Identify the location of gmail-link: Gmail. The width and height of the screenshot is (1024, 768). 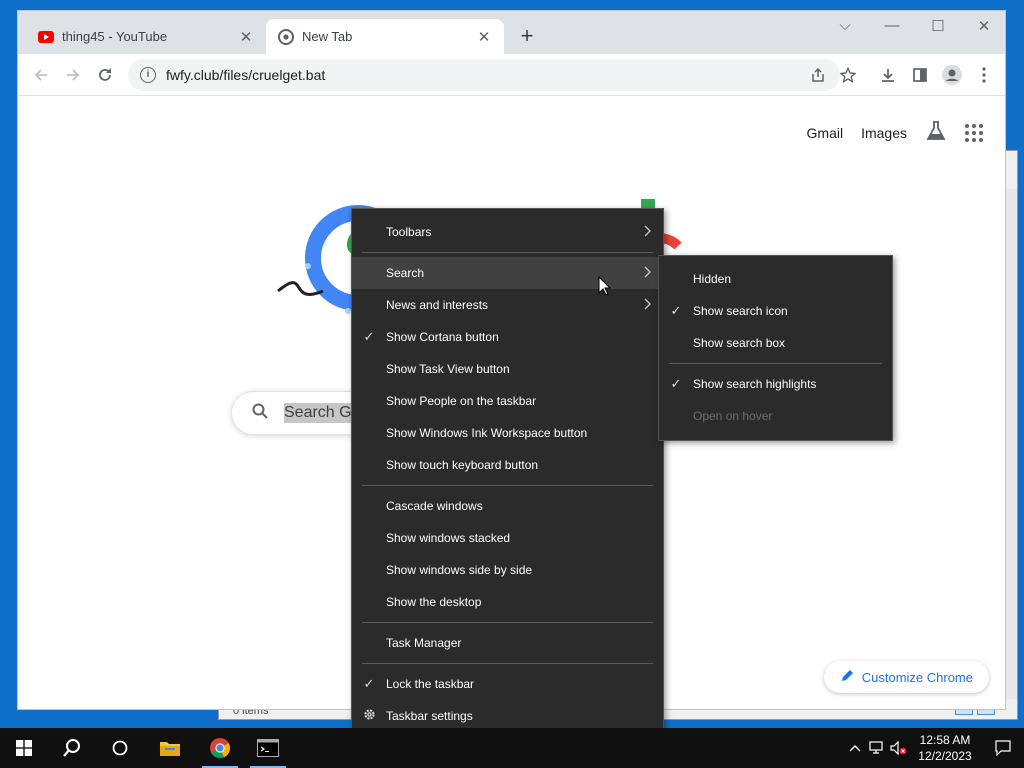
(825, 133).